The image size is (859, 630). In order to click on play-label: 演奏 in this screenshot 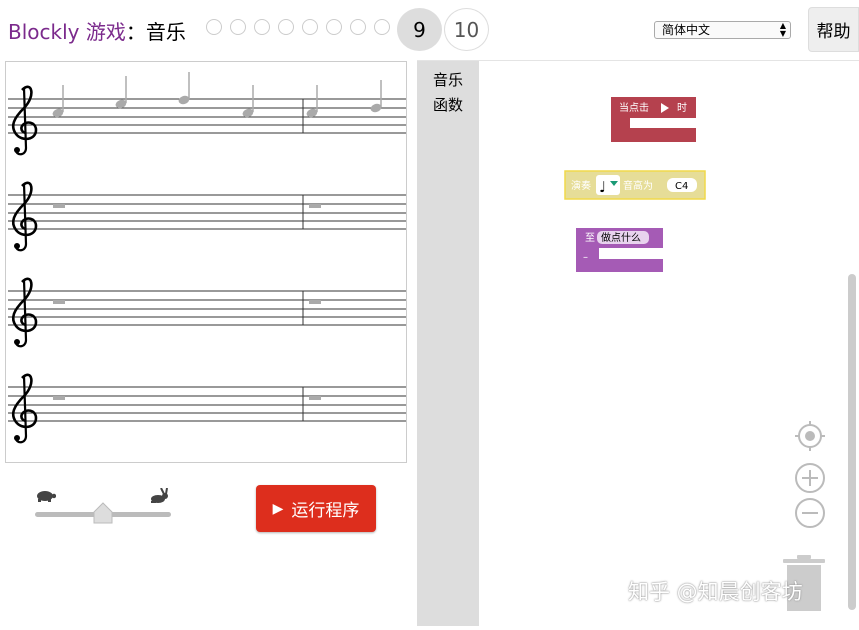, I will do `click(581, 185)`.